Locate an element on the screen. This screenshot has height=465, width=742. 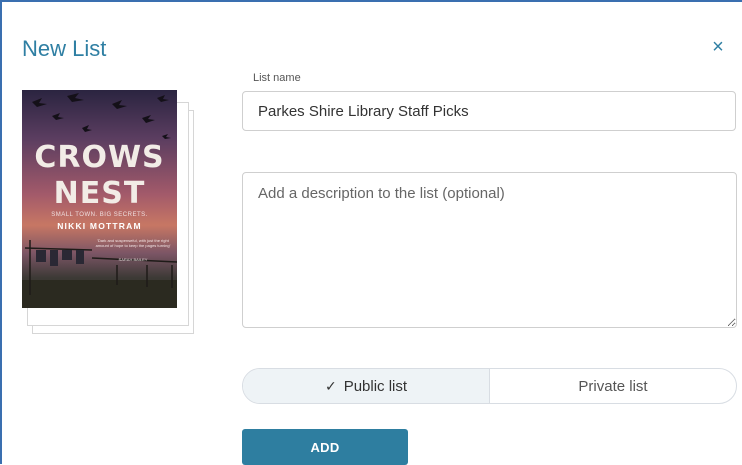
add-button: ADD is located at coordinates (325, 447).